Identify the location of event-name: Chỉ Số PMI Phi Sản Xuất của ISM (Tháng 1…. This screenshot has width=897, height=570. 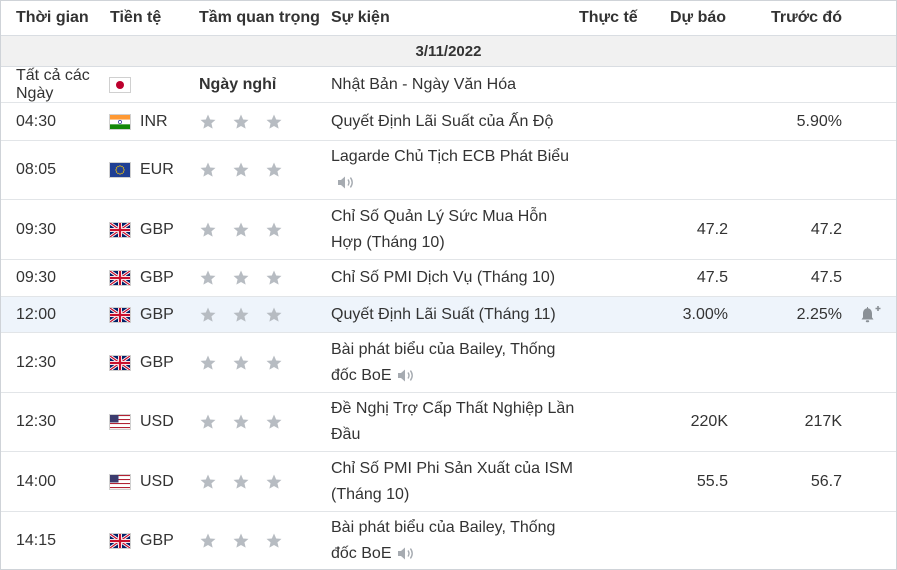
(453, 481).